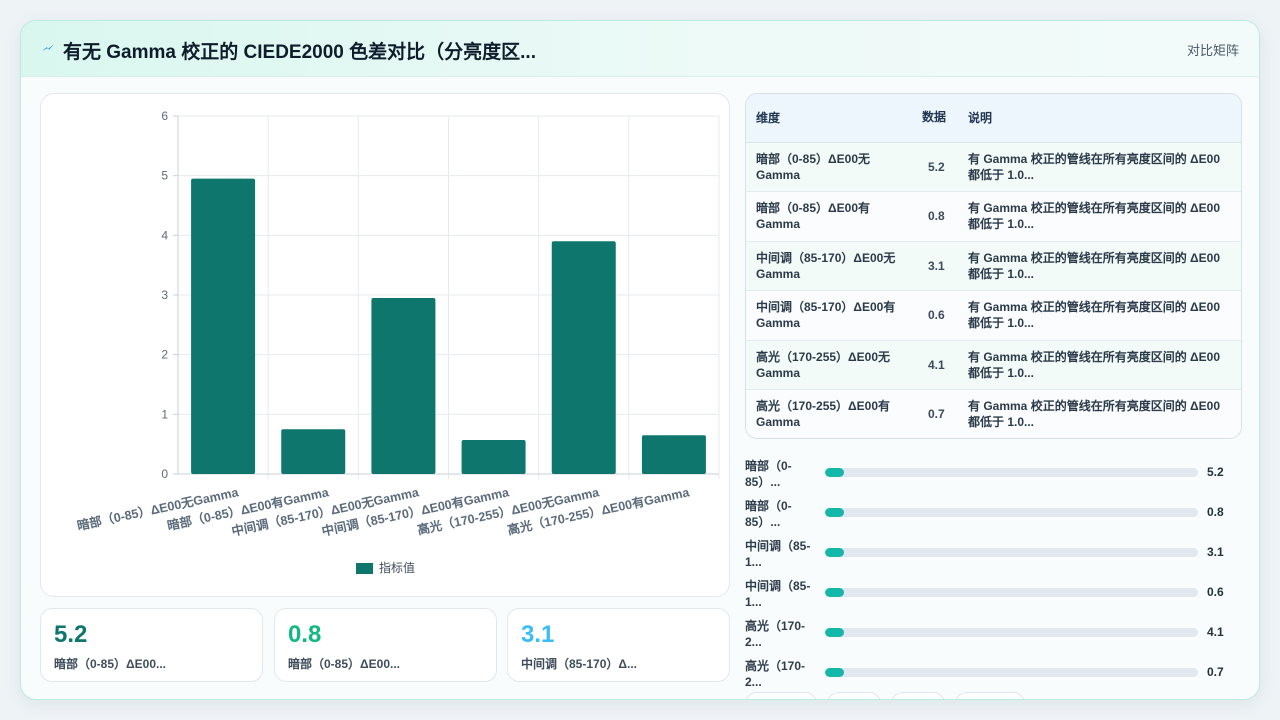  I want to click on y-tick-label: 0, so click(164, 474).